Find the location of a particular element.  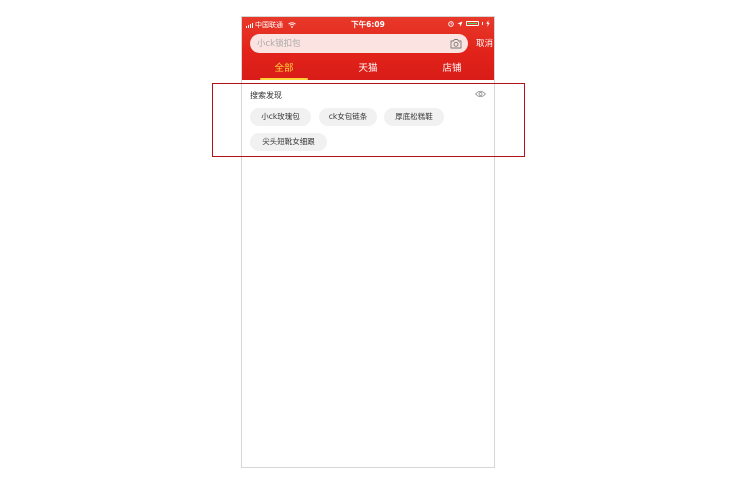

eye-icon is located at coordinates (480, 94).